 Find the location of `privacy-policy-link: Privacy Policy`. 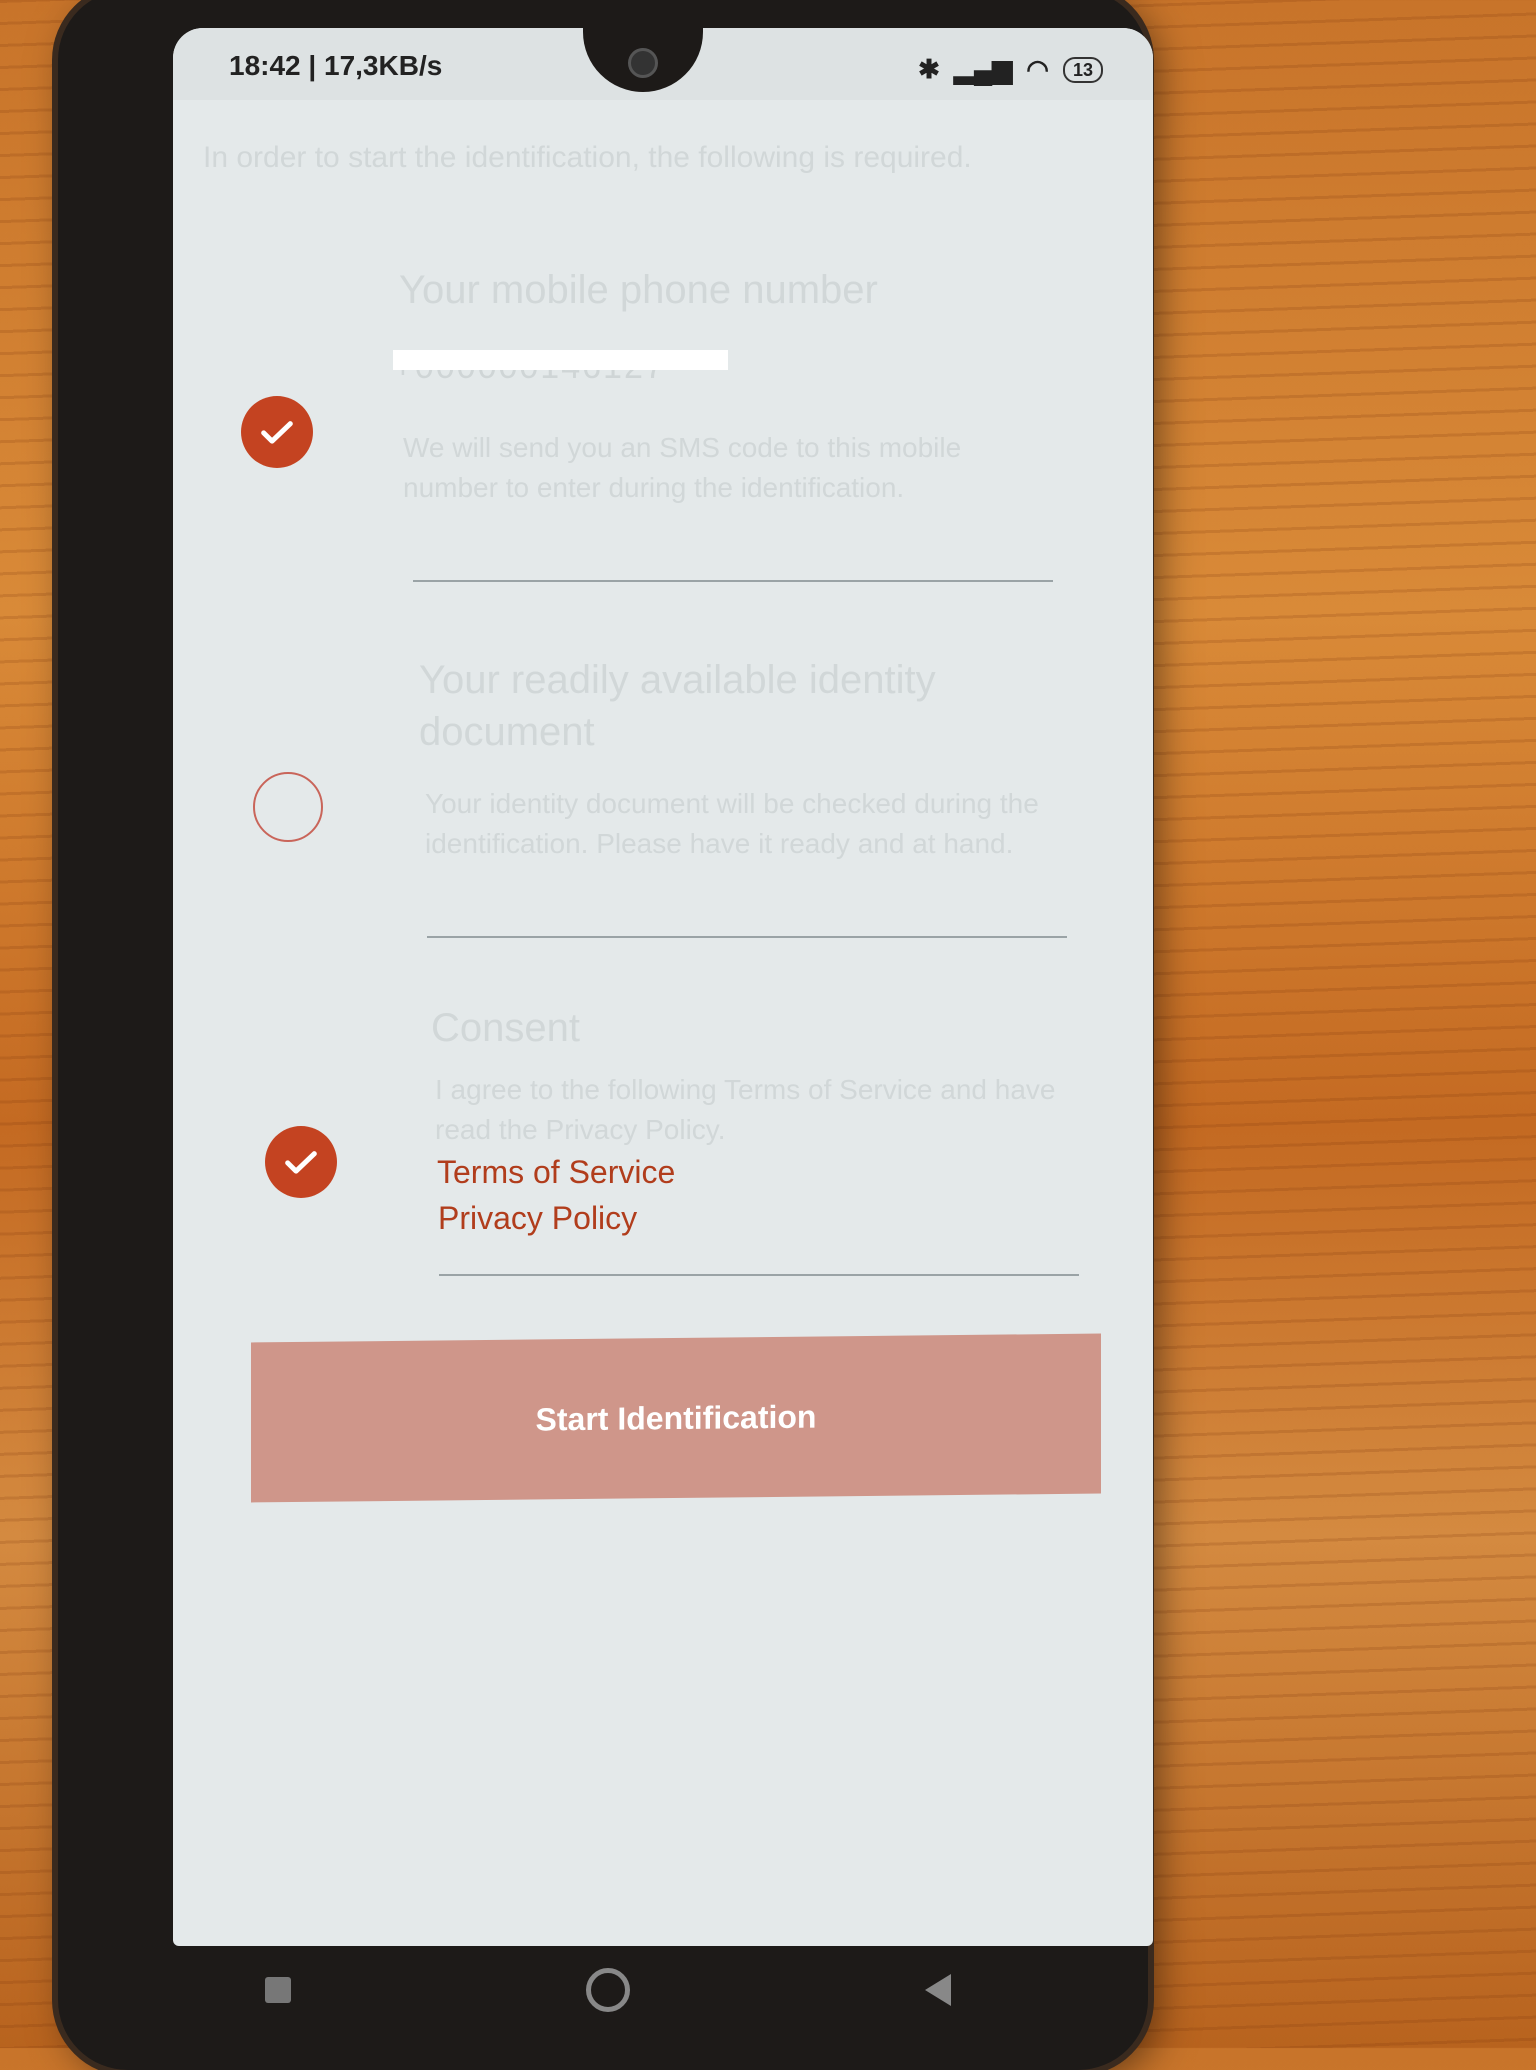

privacy-policy-link: Privacy Policy is located at coordinates (537, 1218).